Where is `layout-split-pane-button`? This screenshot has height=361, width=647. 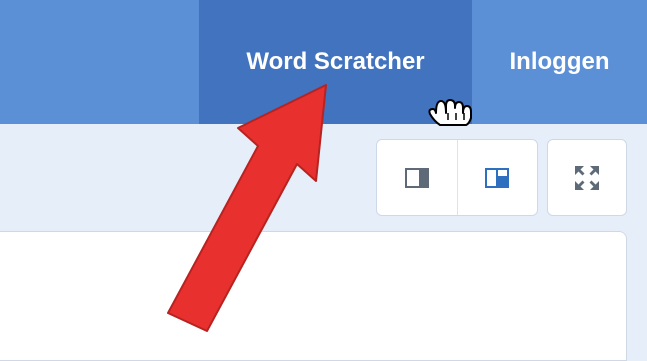
layout-split-pane-button is located at coordinates (497, 177).